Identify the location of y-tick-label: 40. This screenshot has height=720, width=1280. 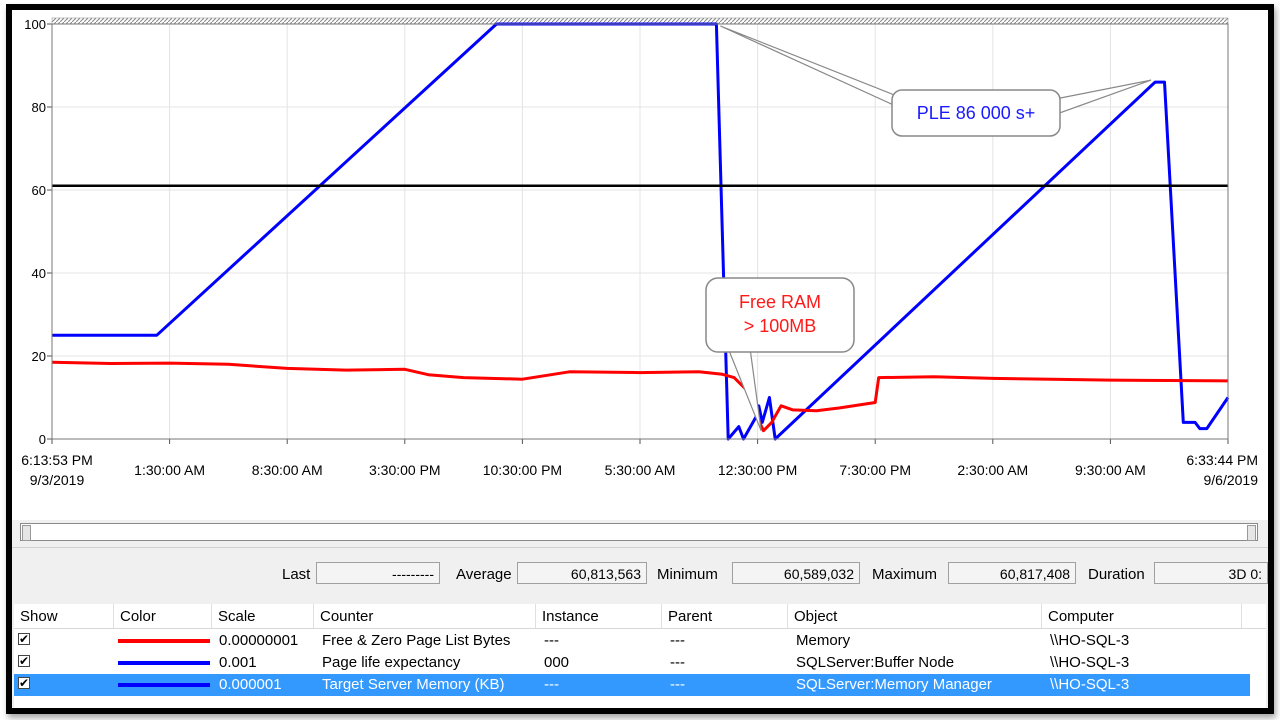
(39, 273).